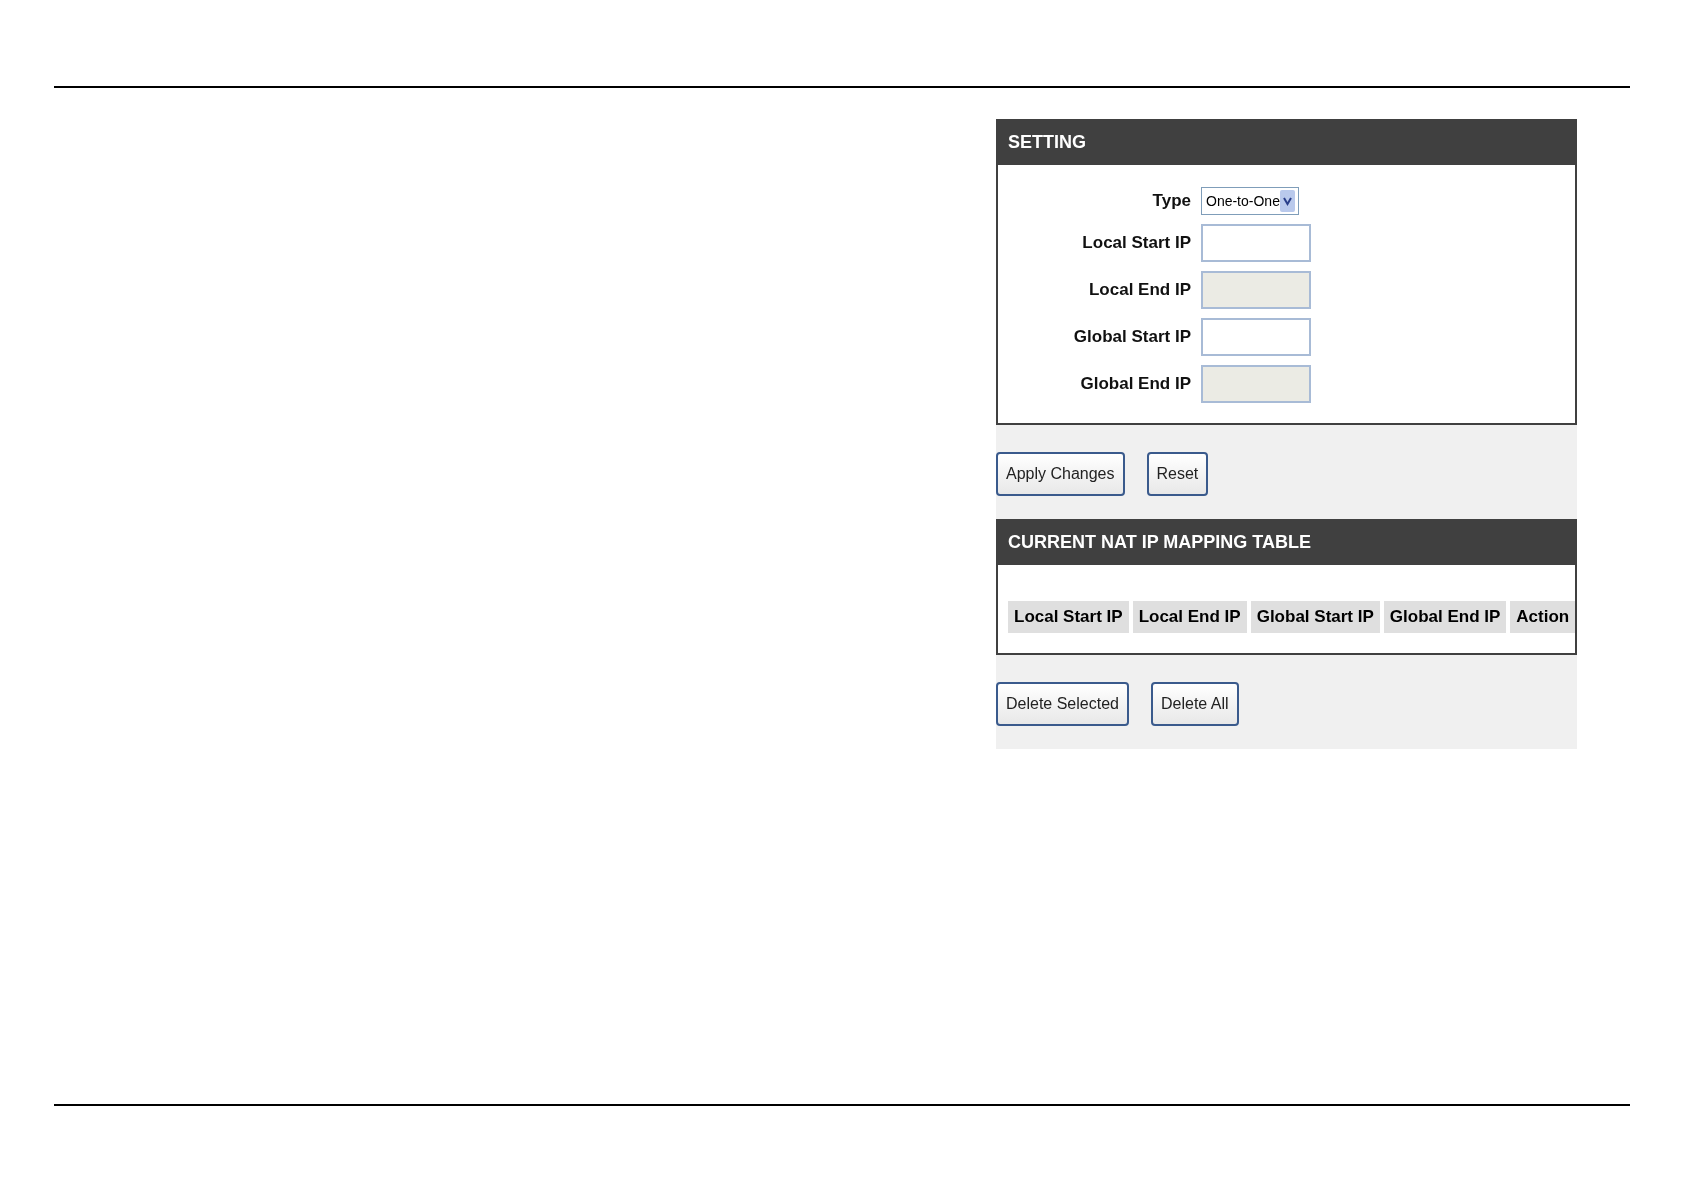 The height and width of the screenshot is (1191, 1684). What do you see at coordinates (1250, 201) in the screenshot?
I see `type-dropdown: One-to-One` at bounding box center [1250, 201].